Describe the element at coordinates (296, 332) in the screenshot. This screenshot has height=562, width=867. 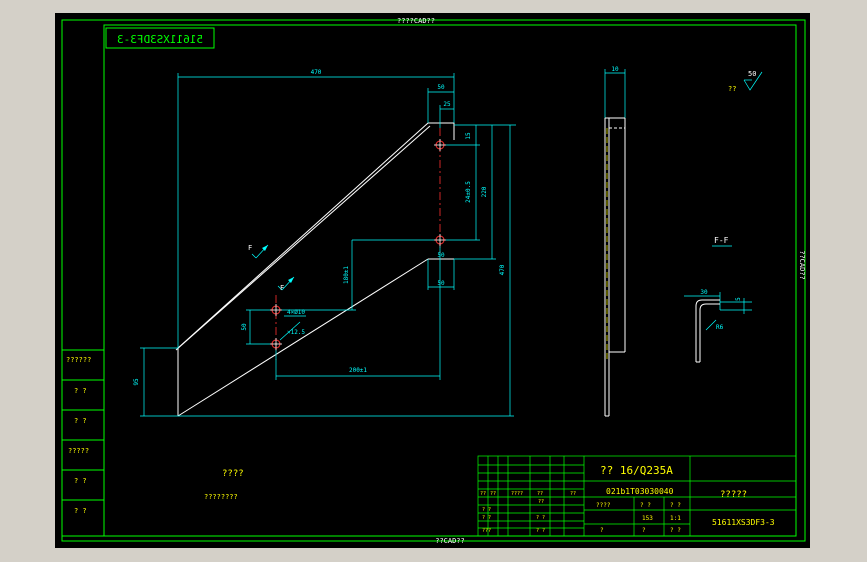
I see `svg-text: ×12.5` at that location.